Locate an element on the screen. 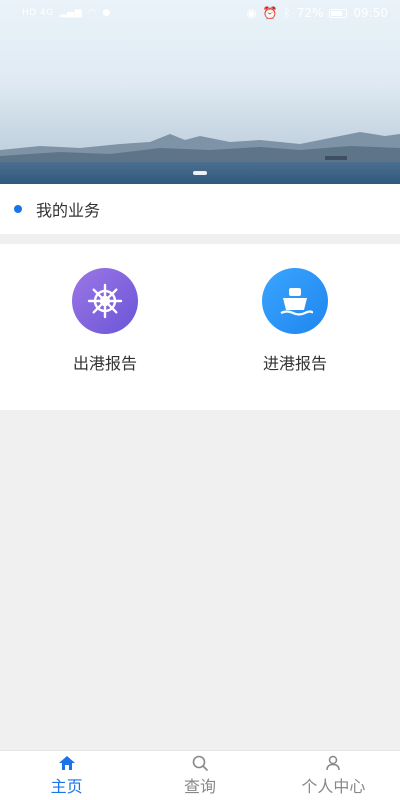  section-title: 我的业务 is located at coordinates (68, 210).